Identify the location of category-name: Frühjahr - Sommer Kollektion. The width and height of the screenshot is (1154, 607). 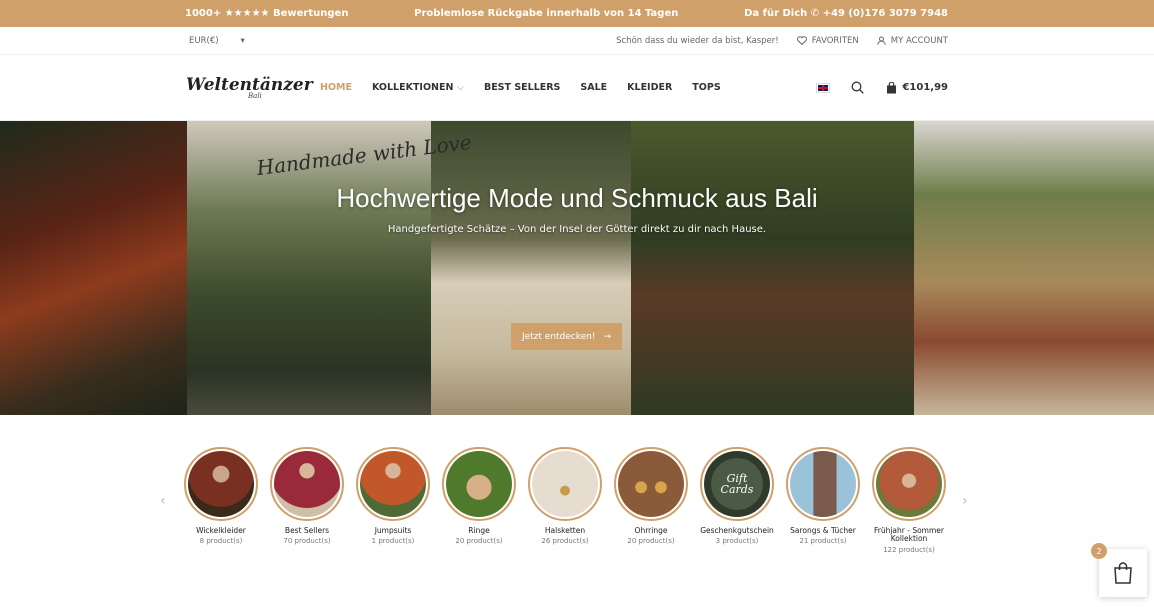
(909, 535).